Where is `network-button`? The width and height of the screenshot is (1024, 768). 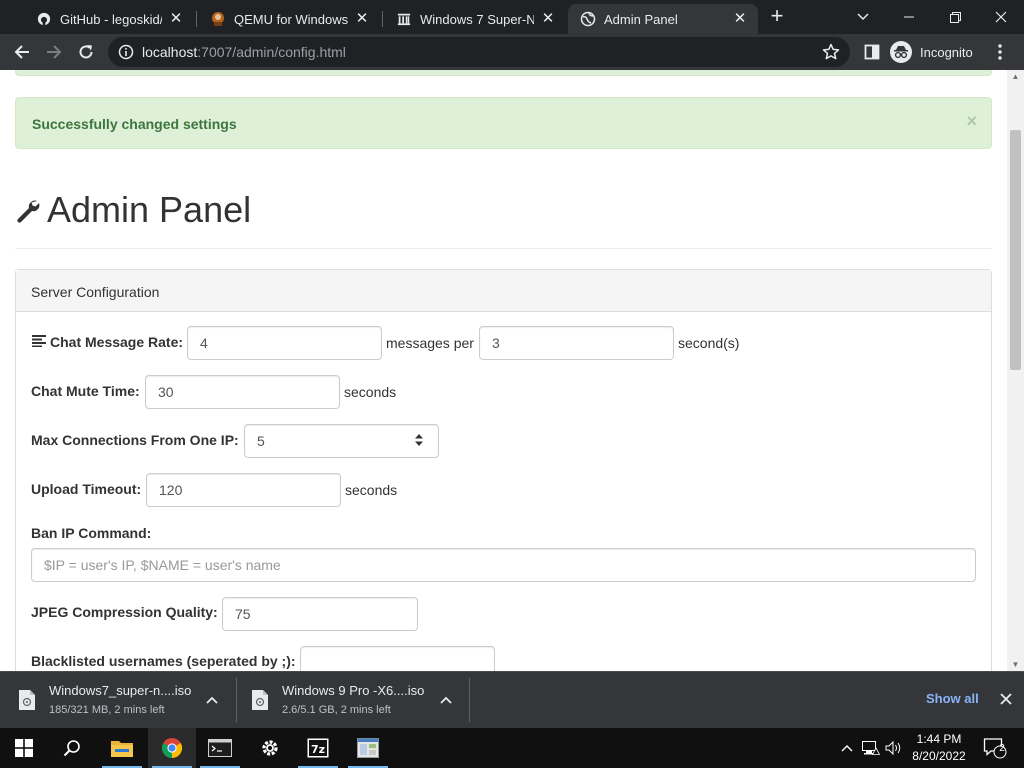
network-button is located at coordinates (871, 748).